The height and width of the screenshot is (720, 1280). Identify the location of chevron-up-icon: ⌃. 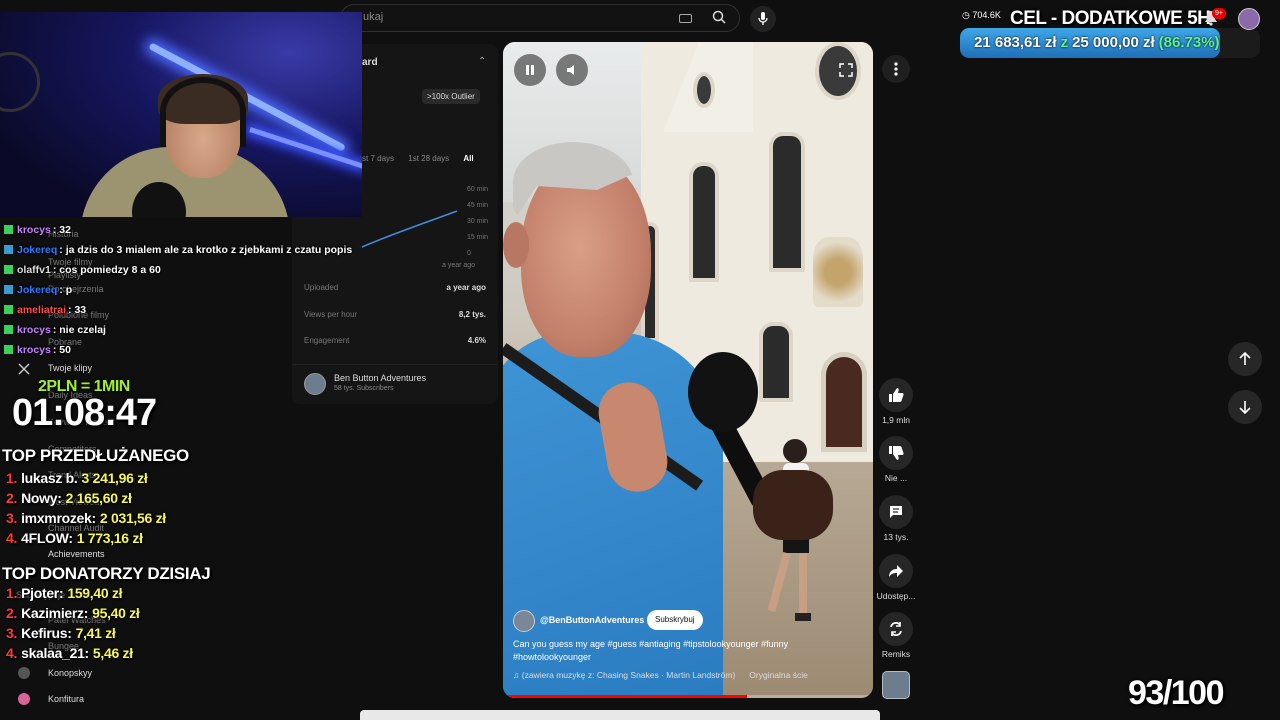
(482, 61).